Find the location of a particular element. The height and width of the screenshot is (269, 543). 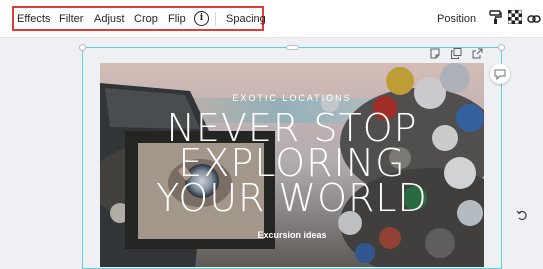

rotate-icon is located at coordinates (522, 218).